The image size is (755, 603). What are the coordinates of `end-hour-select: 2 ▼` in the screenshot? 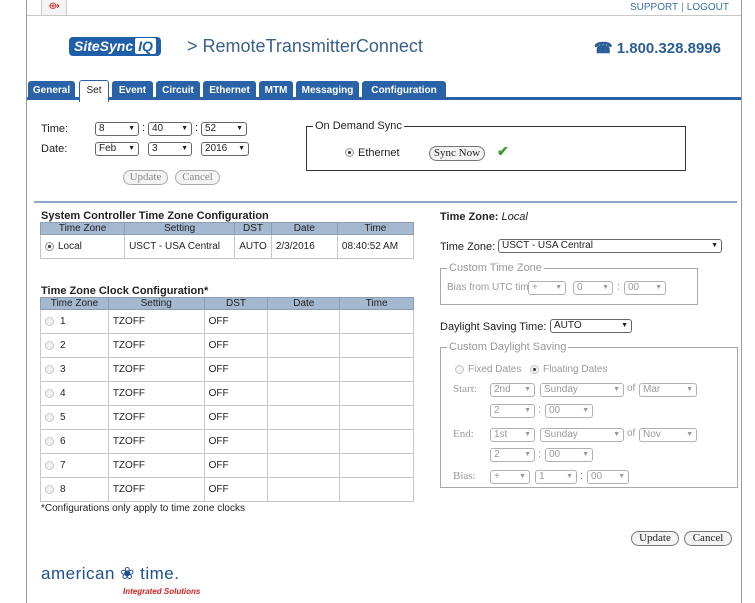 It's located at (512, 455).